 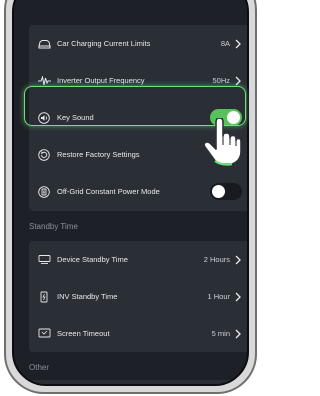 I want to click on inverter-icon, so click(x=44, y=297).